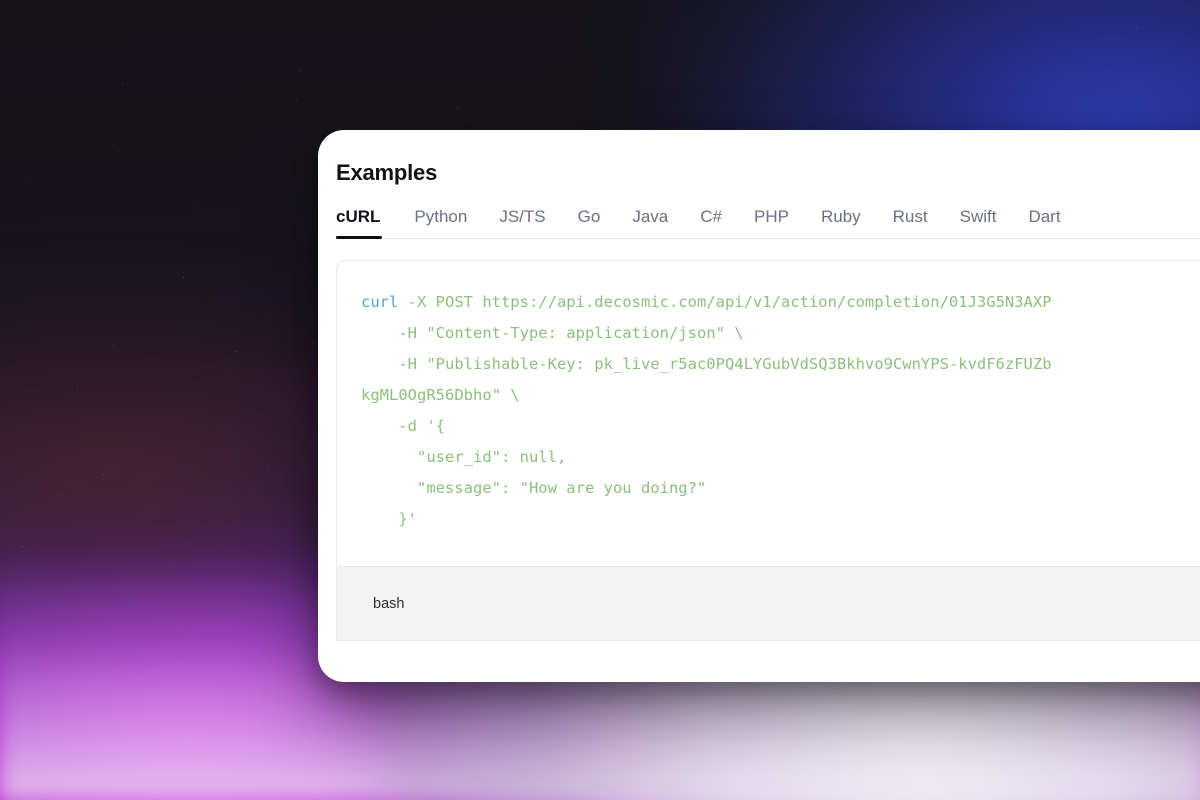 This screenshot has height=800, width=1200. I want to click on code-token-command: curl, so click(380, 302).